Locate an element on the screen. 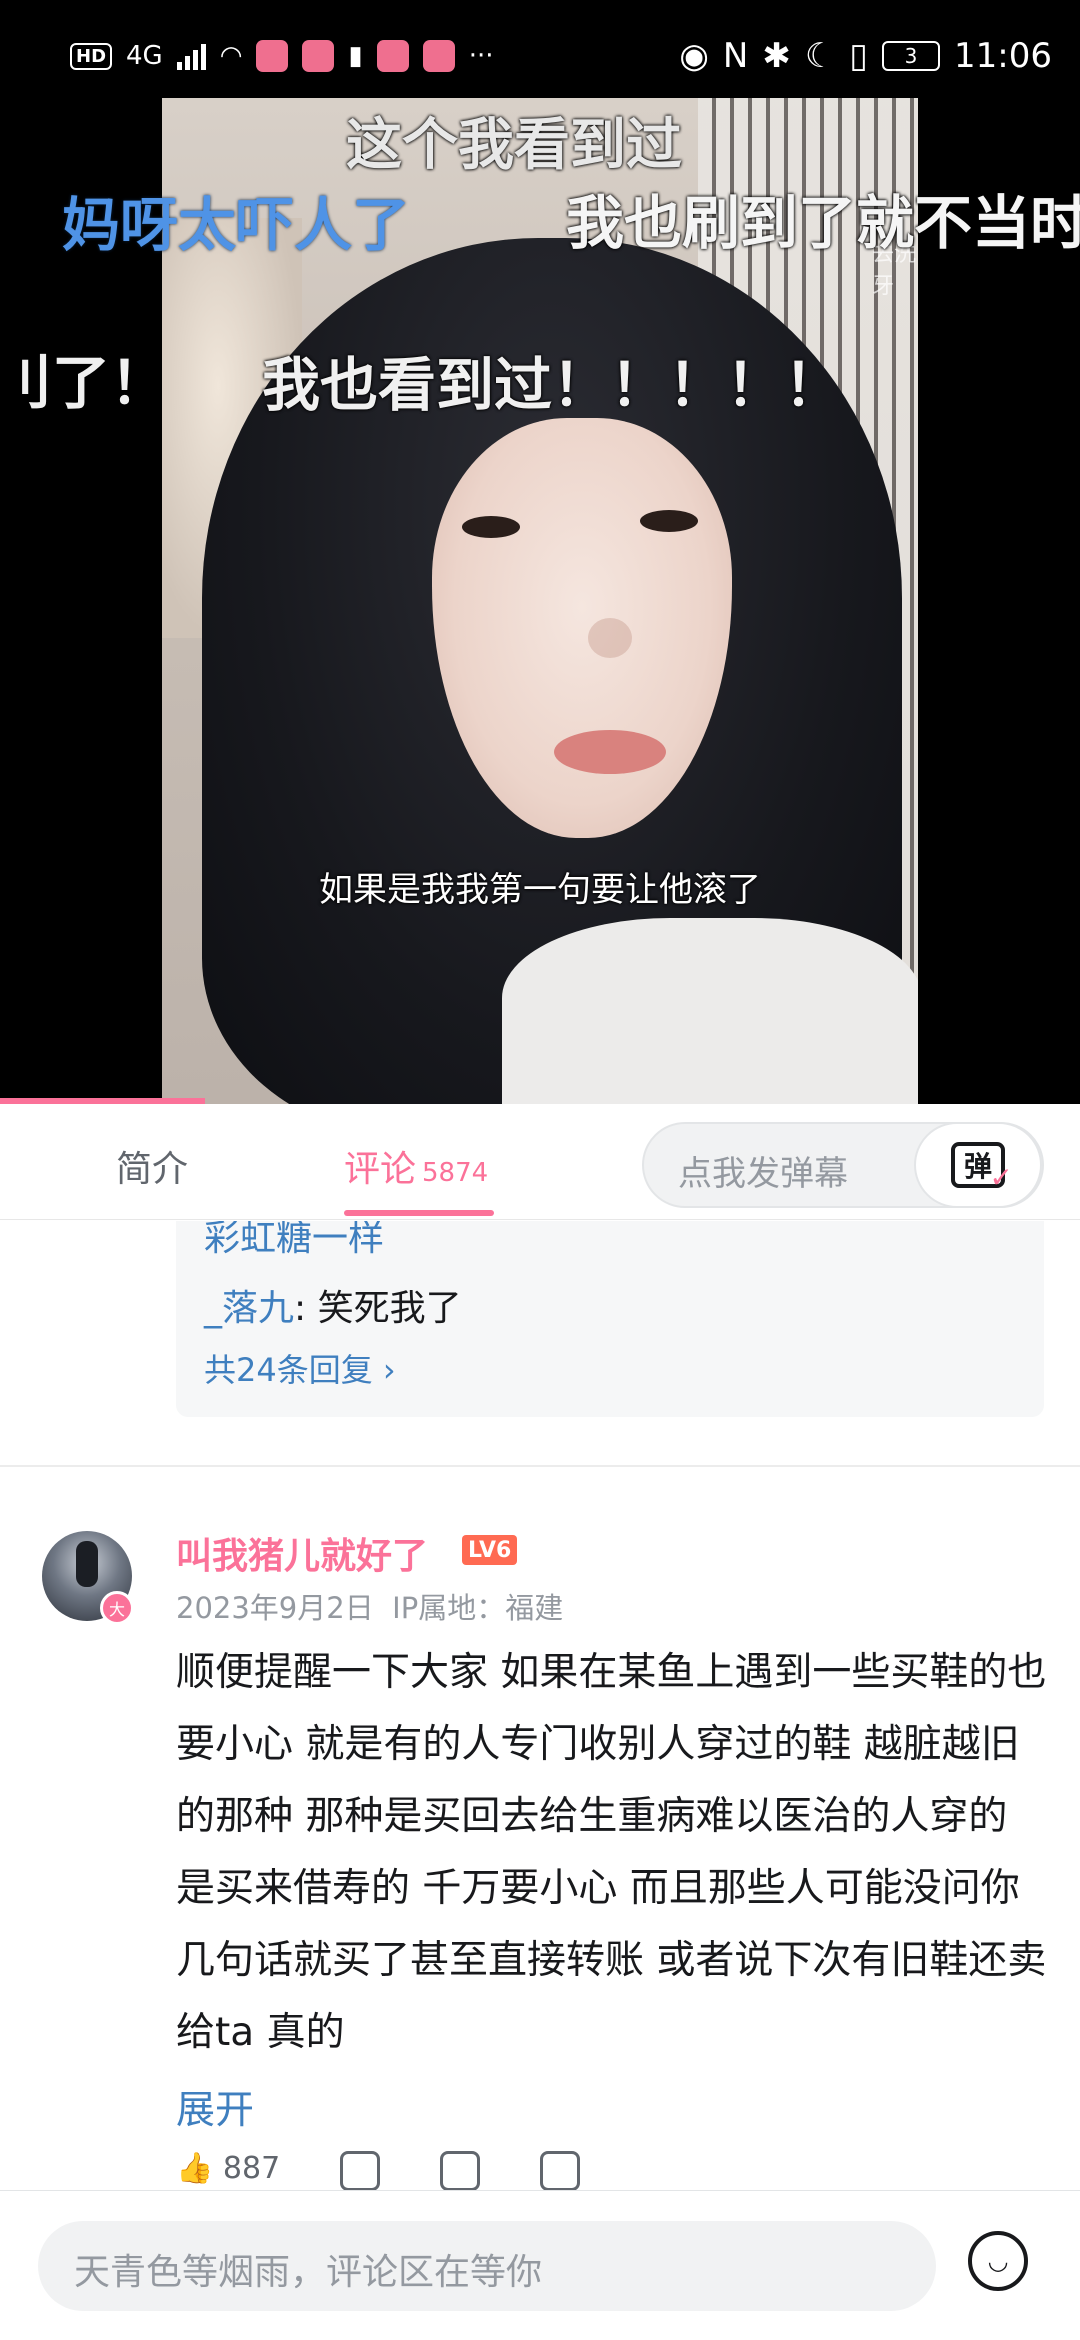 The width and height of the screenshot is (1080, 2340). more-notifications-icon: ··· is located at coordinates (481, 56).